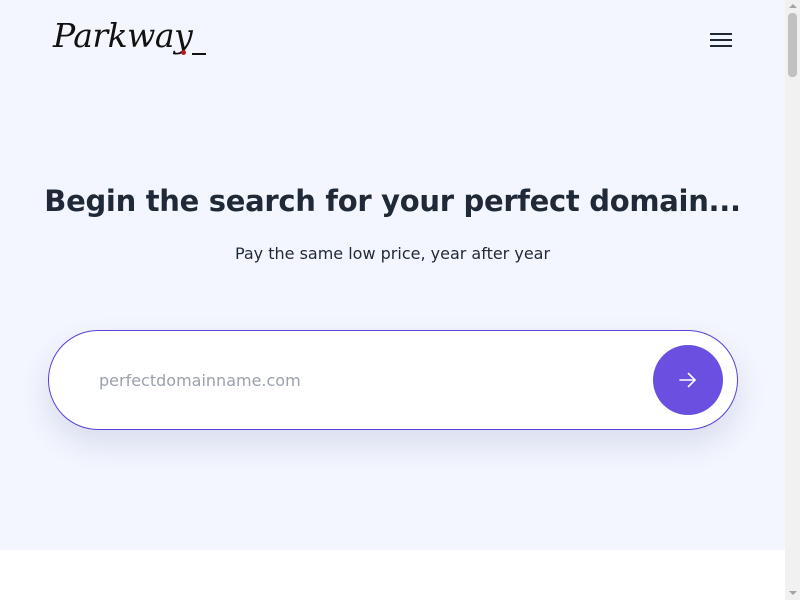  Describe the element at coordinates (183, 52) in the screenshot. I see `logo-dot` at that location.